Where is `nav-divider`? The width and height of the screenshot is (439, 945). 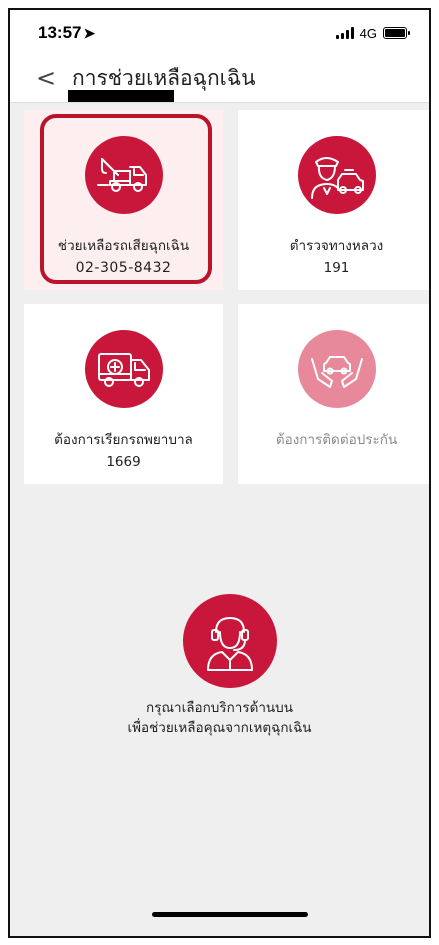 nav-divider is located at coordinates (219, 102).